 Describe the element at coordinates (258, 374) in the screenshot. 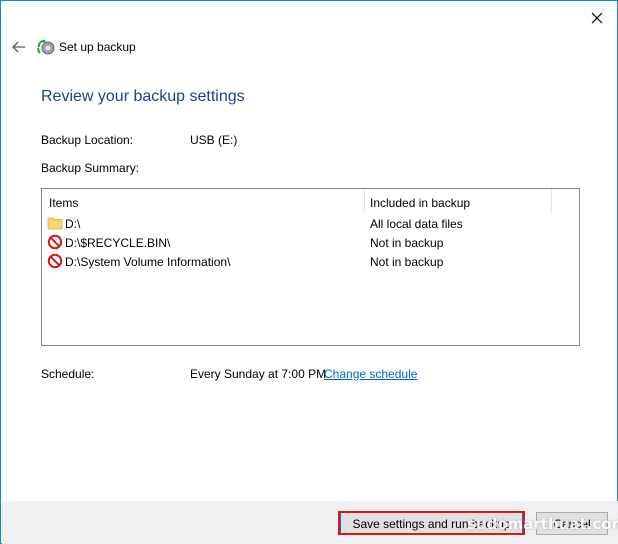

I see `schedule-value: Every Sunday at 7:00 PM` at that location.